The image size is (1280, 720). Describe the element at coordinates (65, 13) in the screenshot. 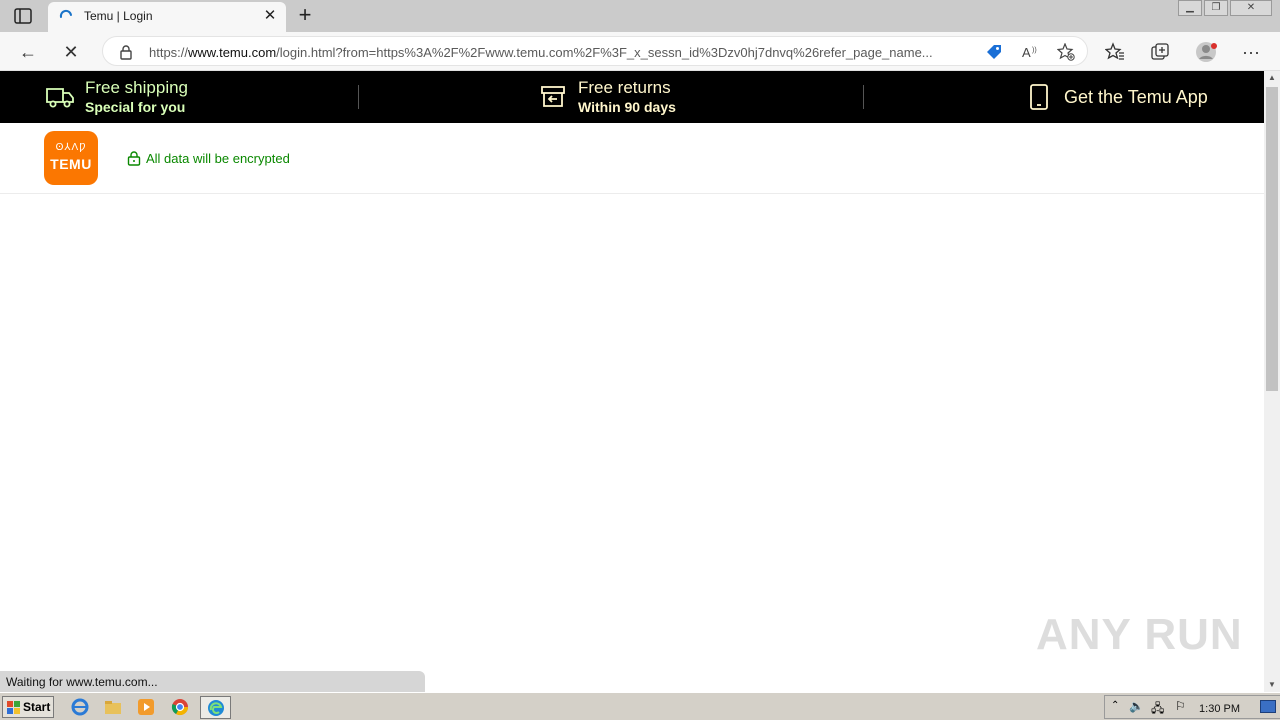

I see `loading-spinner-icon` at that location.